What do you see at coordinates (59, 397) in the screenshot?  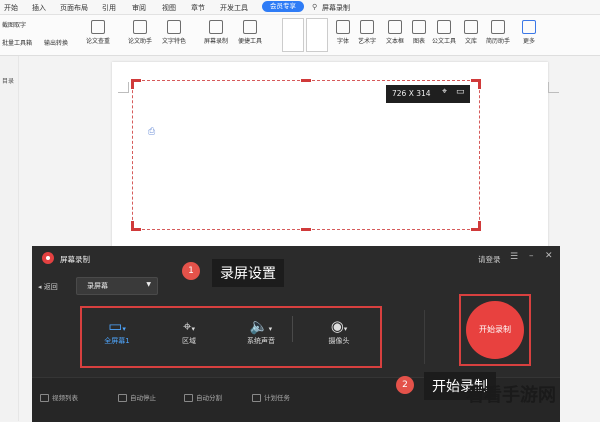 I see `video-list-button: 视频列表` at bounding box center [59, 397].